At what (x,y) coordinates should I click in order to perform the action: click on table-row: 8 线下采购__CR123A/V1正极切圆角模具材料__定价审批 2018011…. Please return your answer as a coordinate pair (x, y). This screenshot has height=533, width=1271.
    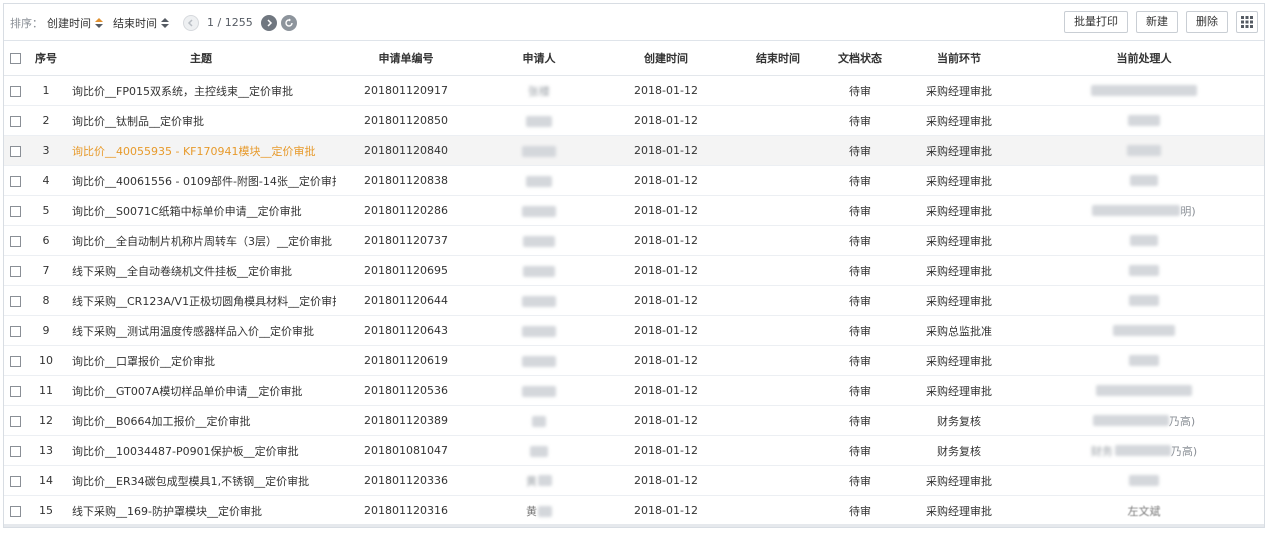
    Looking at the image, I should click on (634, 300).